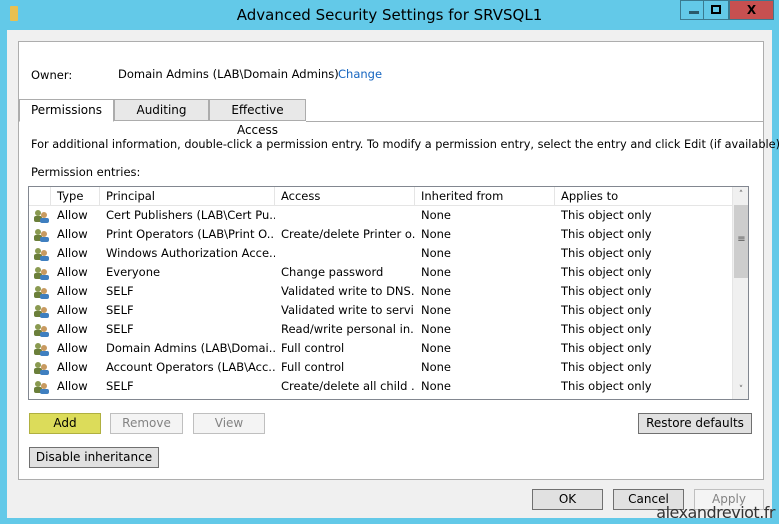 This screenshot has height=524, width=779. I want to click on header-icon-col, so click(40, 196).